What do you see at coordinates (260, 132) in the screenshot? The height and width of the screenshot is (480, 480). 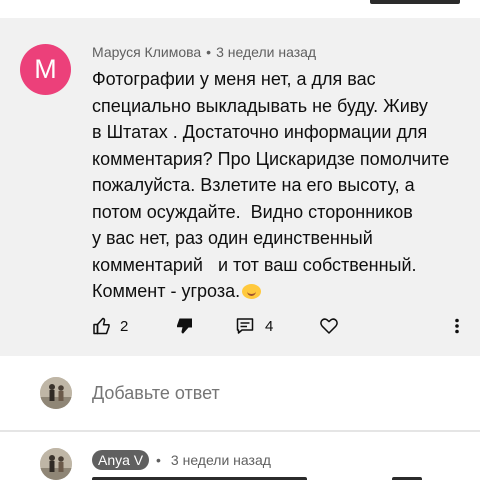 I see `comment-line: в Штатах . Достаточно информации для` at bounding box center [260, 132].